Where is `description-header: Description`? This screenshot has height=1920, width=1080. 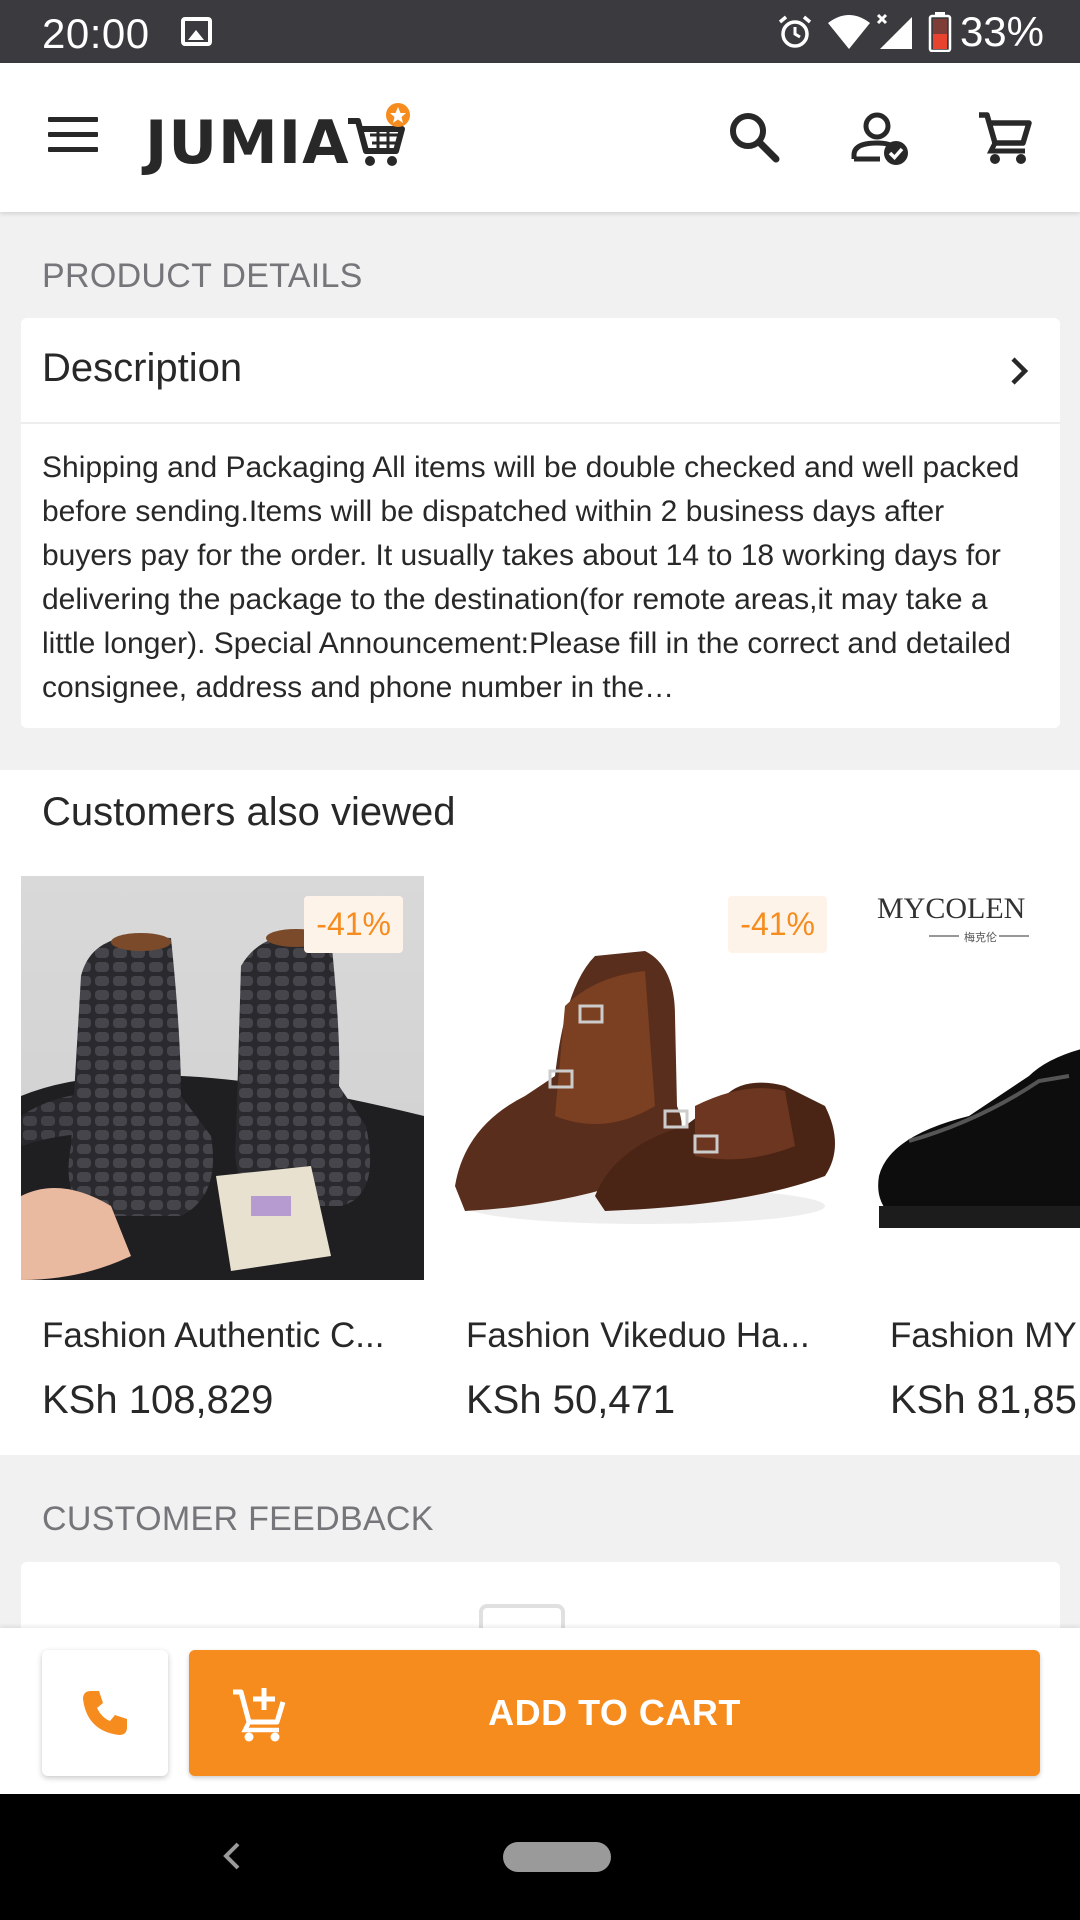
description-header: Description is located at coordinates (540, 371).